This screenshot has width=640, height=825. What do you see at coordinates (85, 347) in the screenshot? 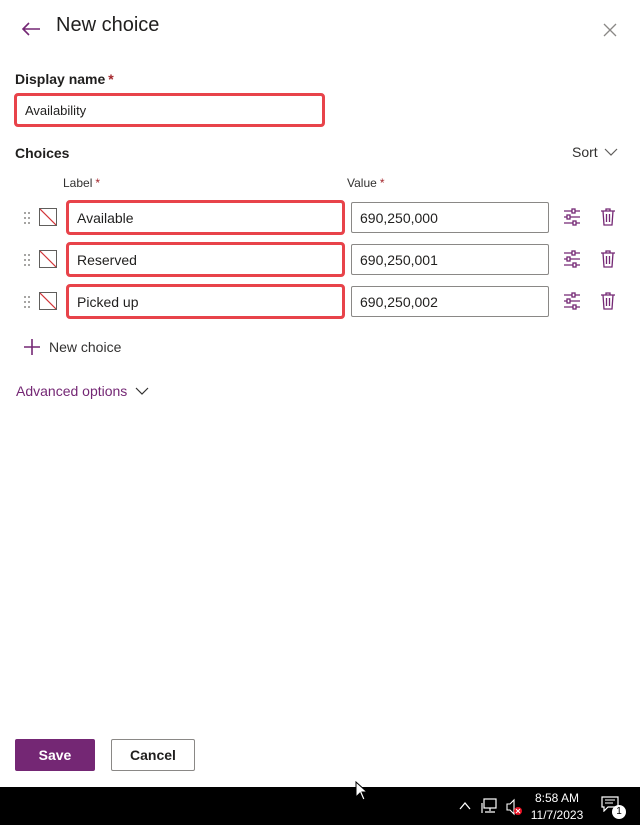
I see `add-choice-label: New choice` at bounding box center [85, 347].